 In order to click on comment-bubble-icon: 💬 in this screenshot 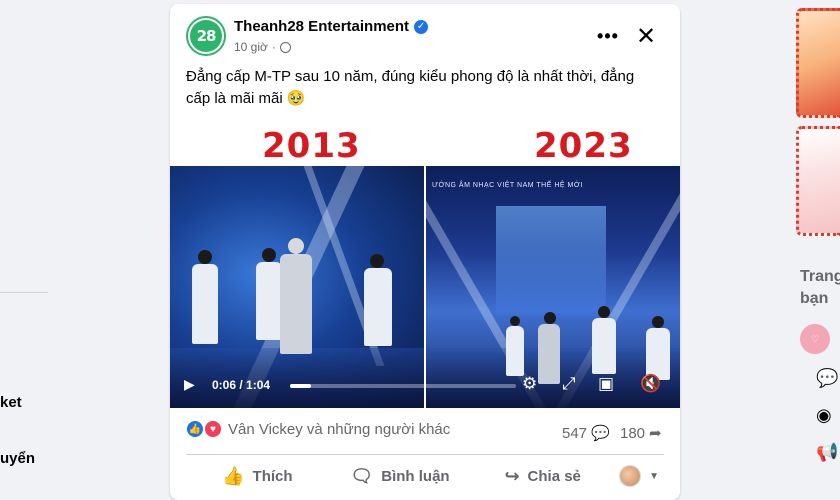, I will do `click(600, 433)`.